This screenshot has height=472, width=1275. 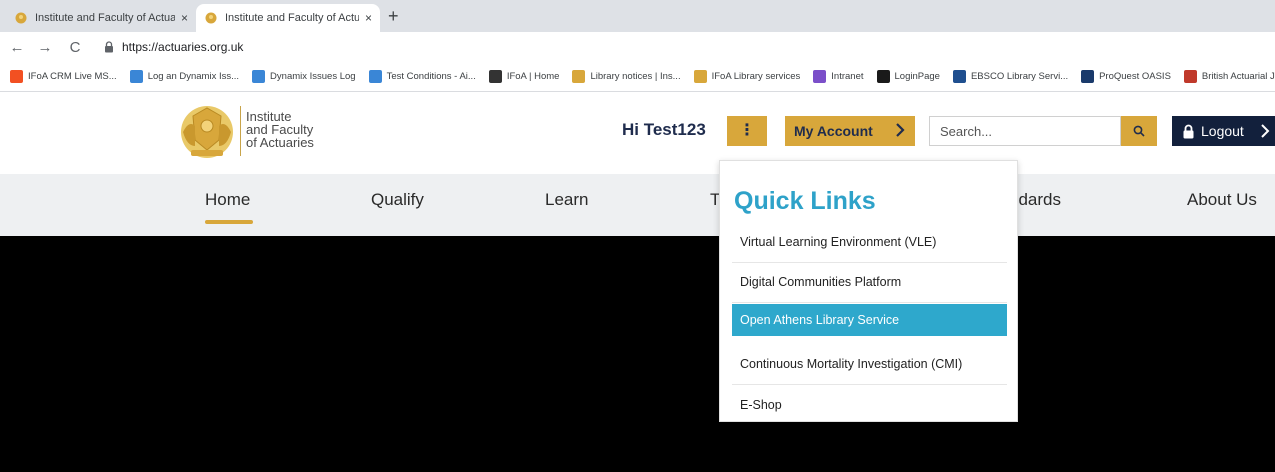 I want to click on bookmark-label: IFoA | Home, so click(x=533, y=76).